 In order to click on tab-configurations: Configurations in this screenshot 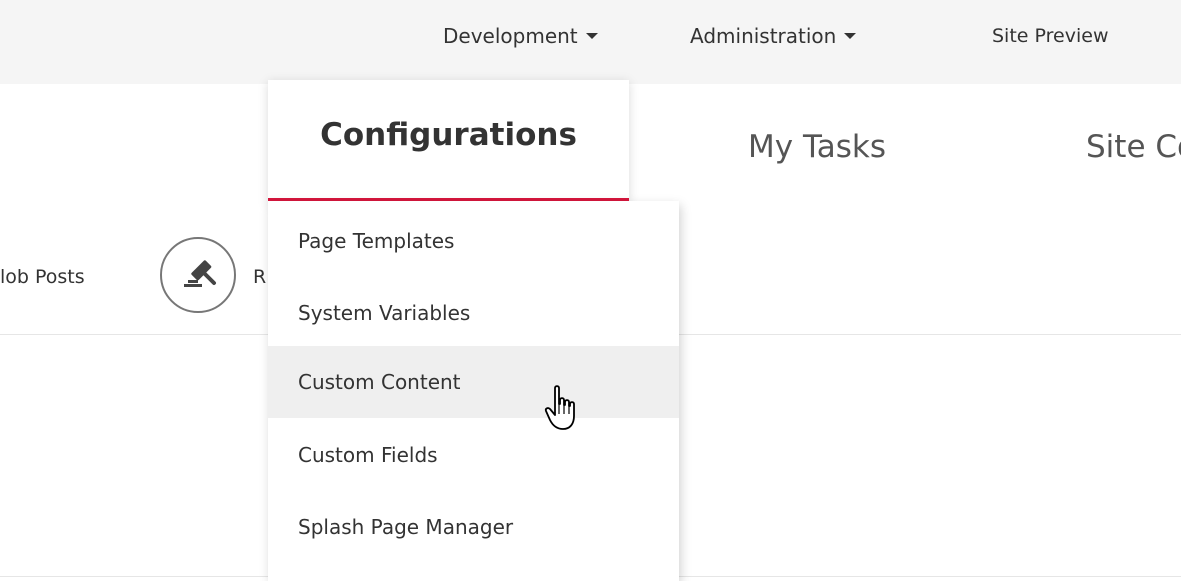, I will do `click(448, 142)`.